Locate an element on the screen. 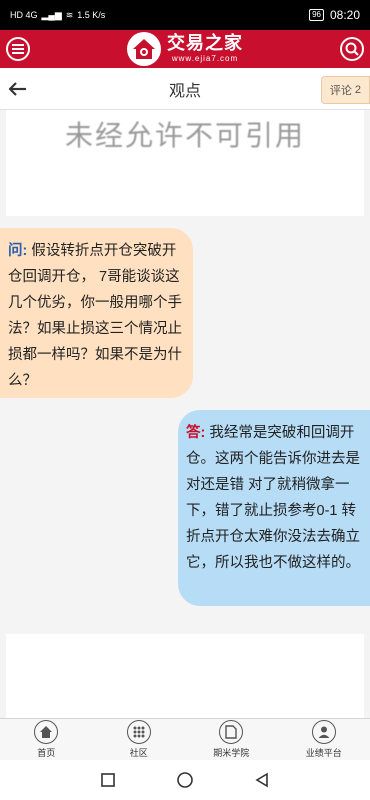  tab-academy: 期米学院 is located at coordinates (231, 739).